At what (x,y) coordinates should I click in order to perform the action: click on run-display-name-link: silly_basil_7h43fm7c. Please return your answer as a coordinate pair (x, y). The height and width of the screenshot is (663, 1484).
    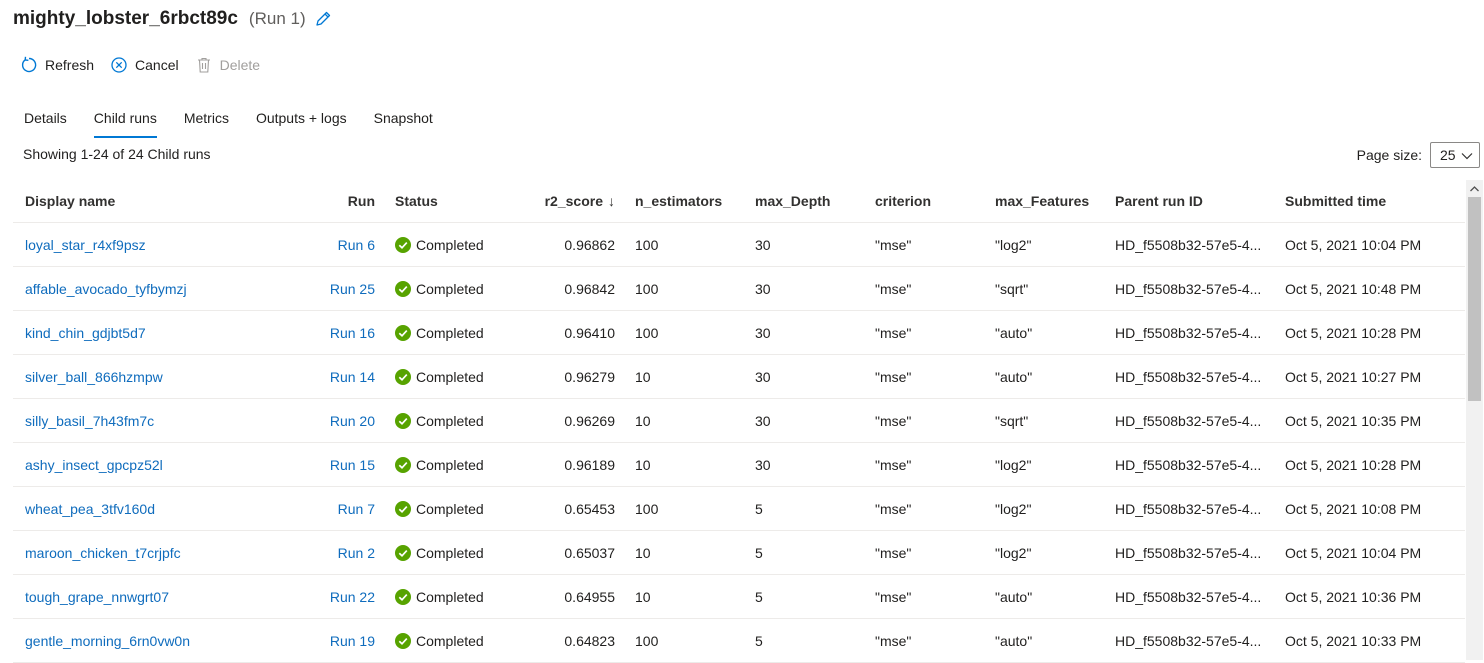
    Looking at the image, I should click on (89, 421).